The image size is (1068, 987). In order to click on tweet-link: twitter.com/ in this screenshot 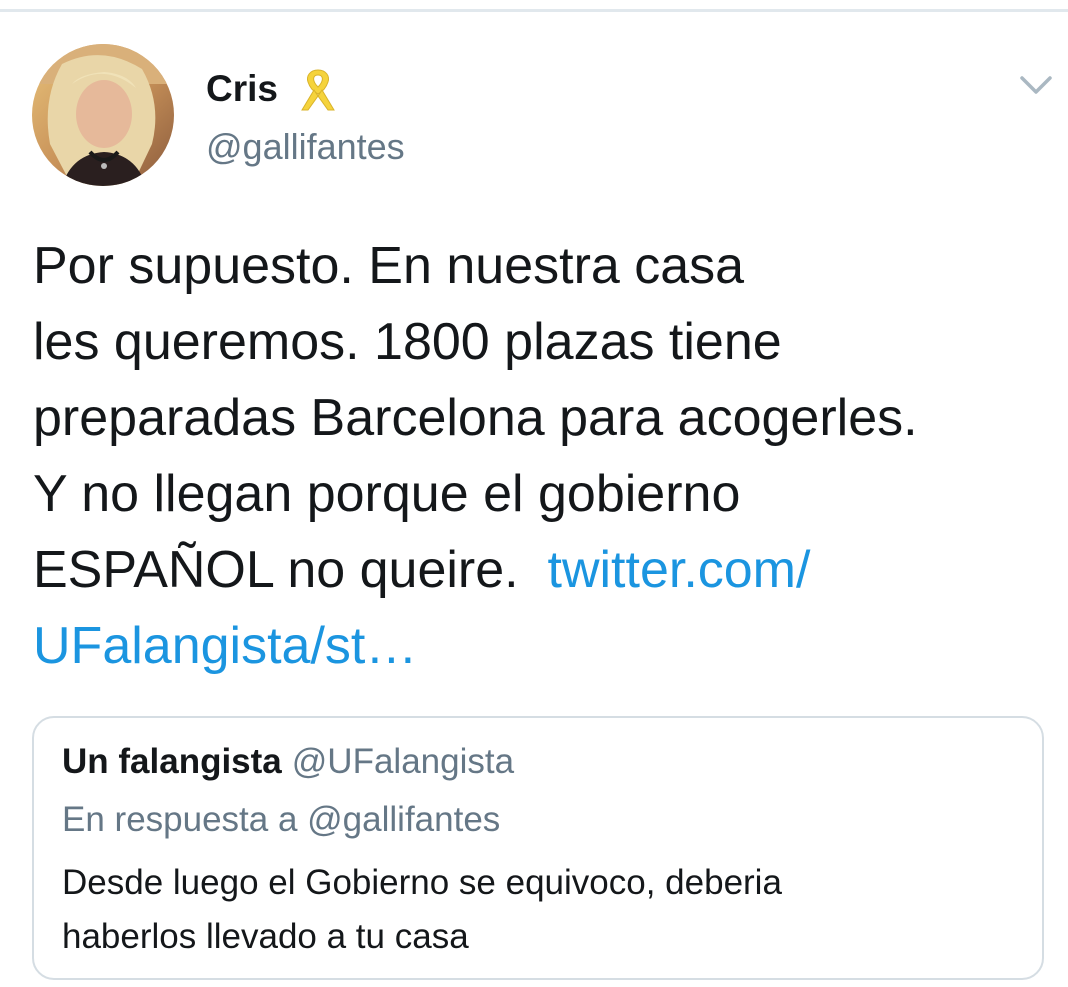, I will do `click(679, 570)`.